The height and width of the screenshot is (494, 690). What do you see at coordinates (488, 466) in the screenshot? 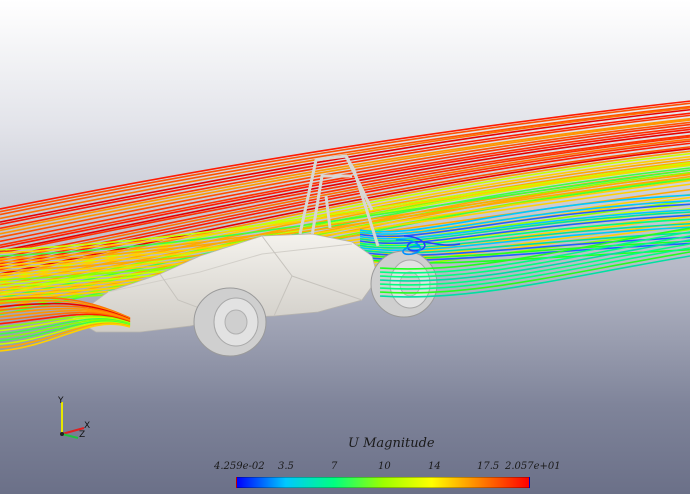
I see `legend-tick: 17.5` at bounding box center [488, 466].